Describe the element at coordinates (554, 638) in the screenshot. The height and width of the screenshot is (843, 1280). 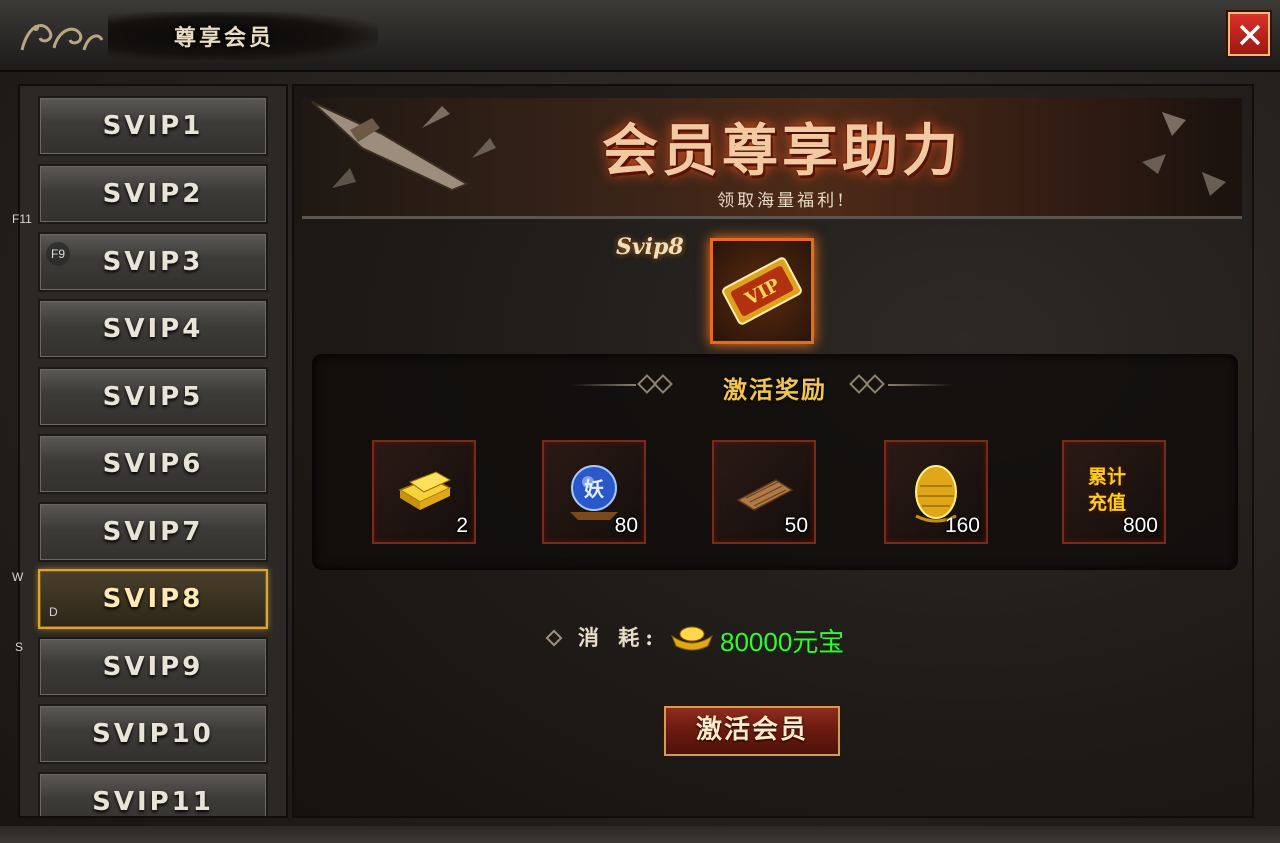
I see `cost-diamond-icon` at that location.